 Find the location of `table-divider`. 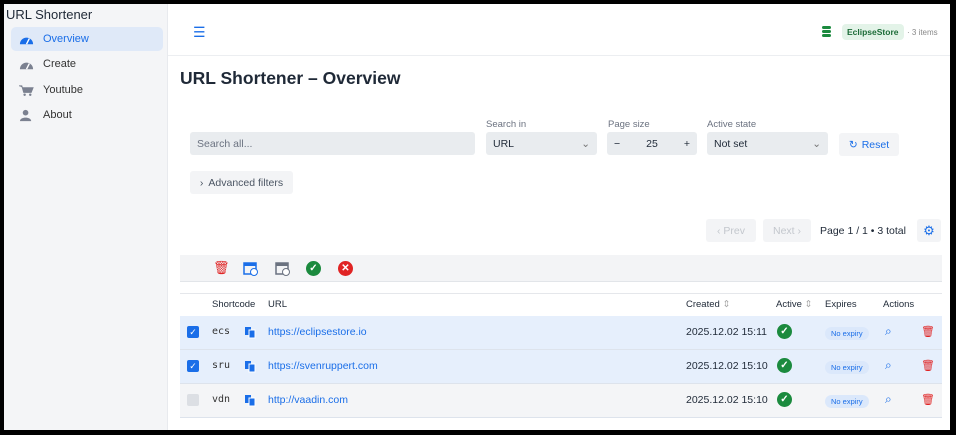

table-divider is located at coordinates (561, 293).